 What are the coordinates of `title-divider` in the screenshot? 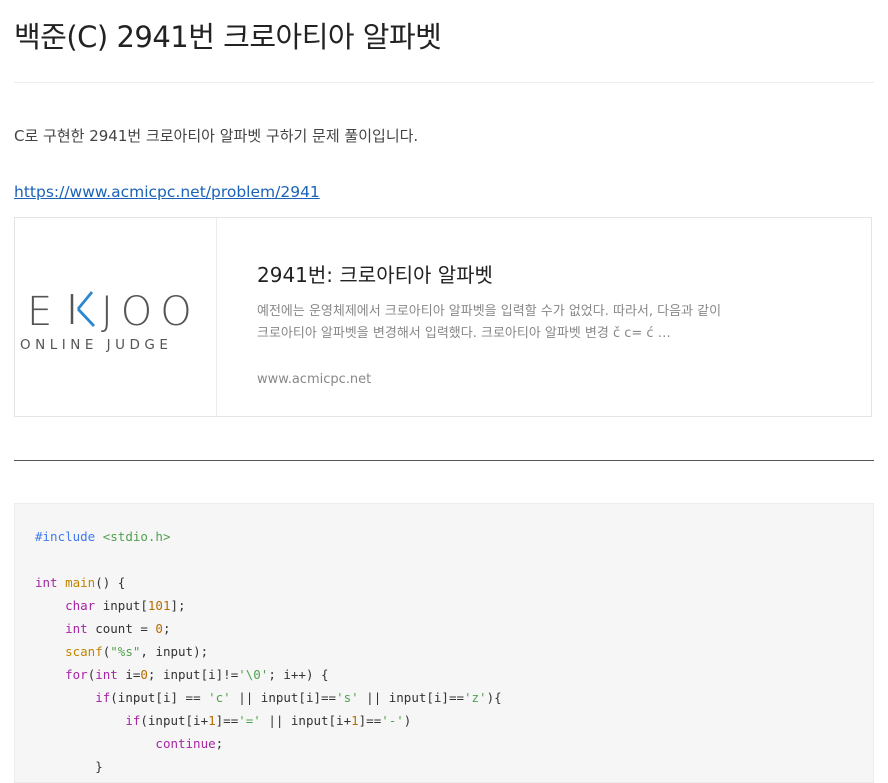 It's located at (444, 82).